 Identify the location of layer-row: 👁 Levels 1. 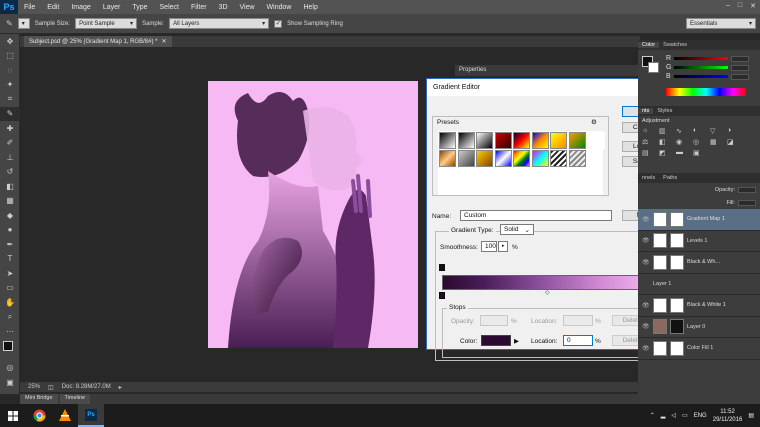
(699, 241).